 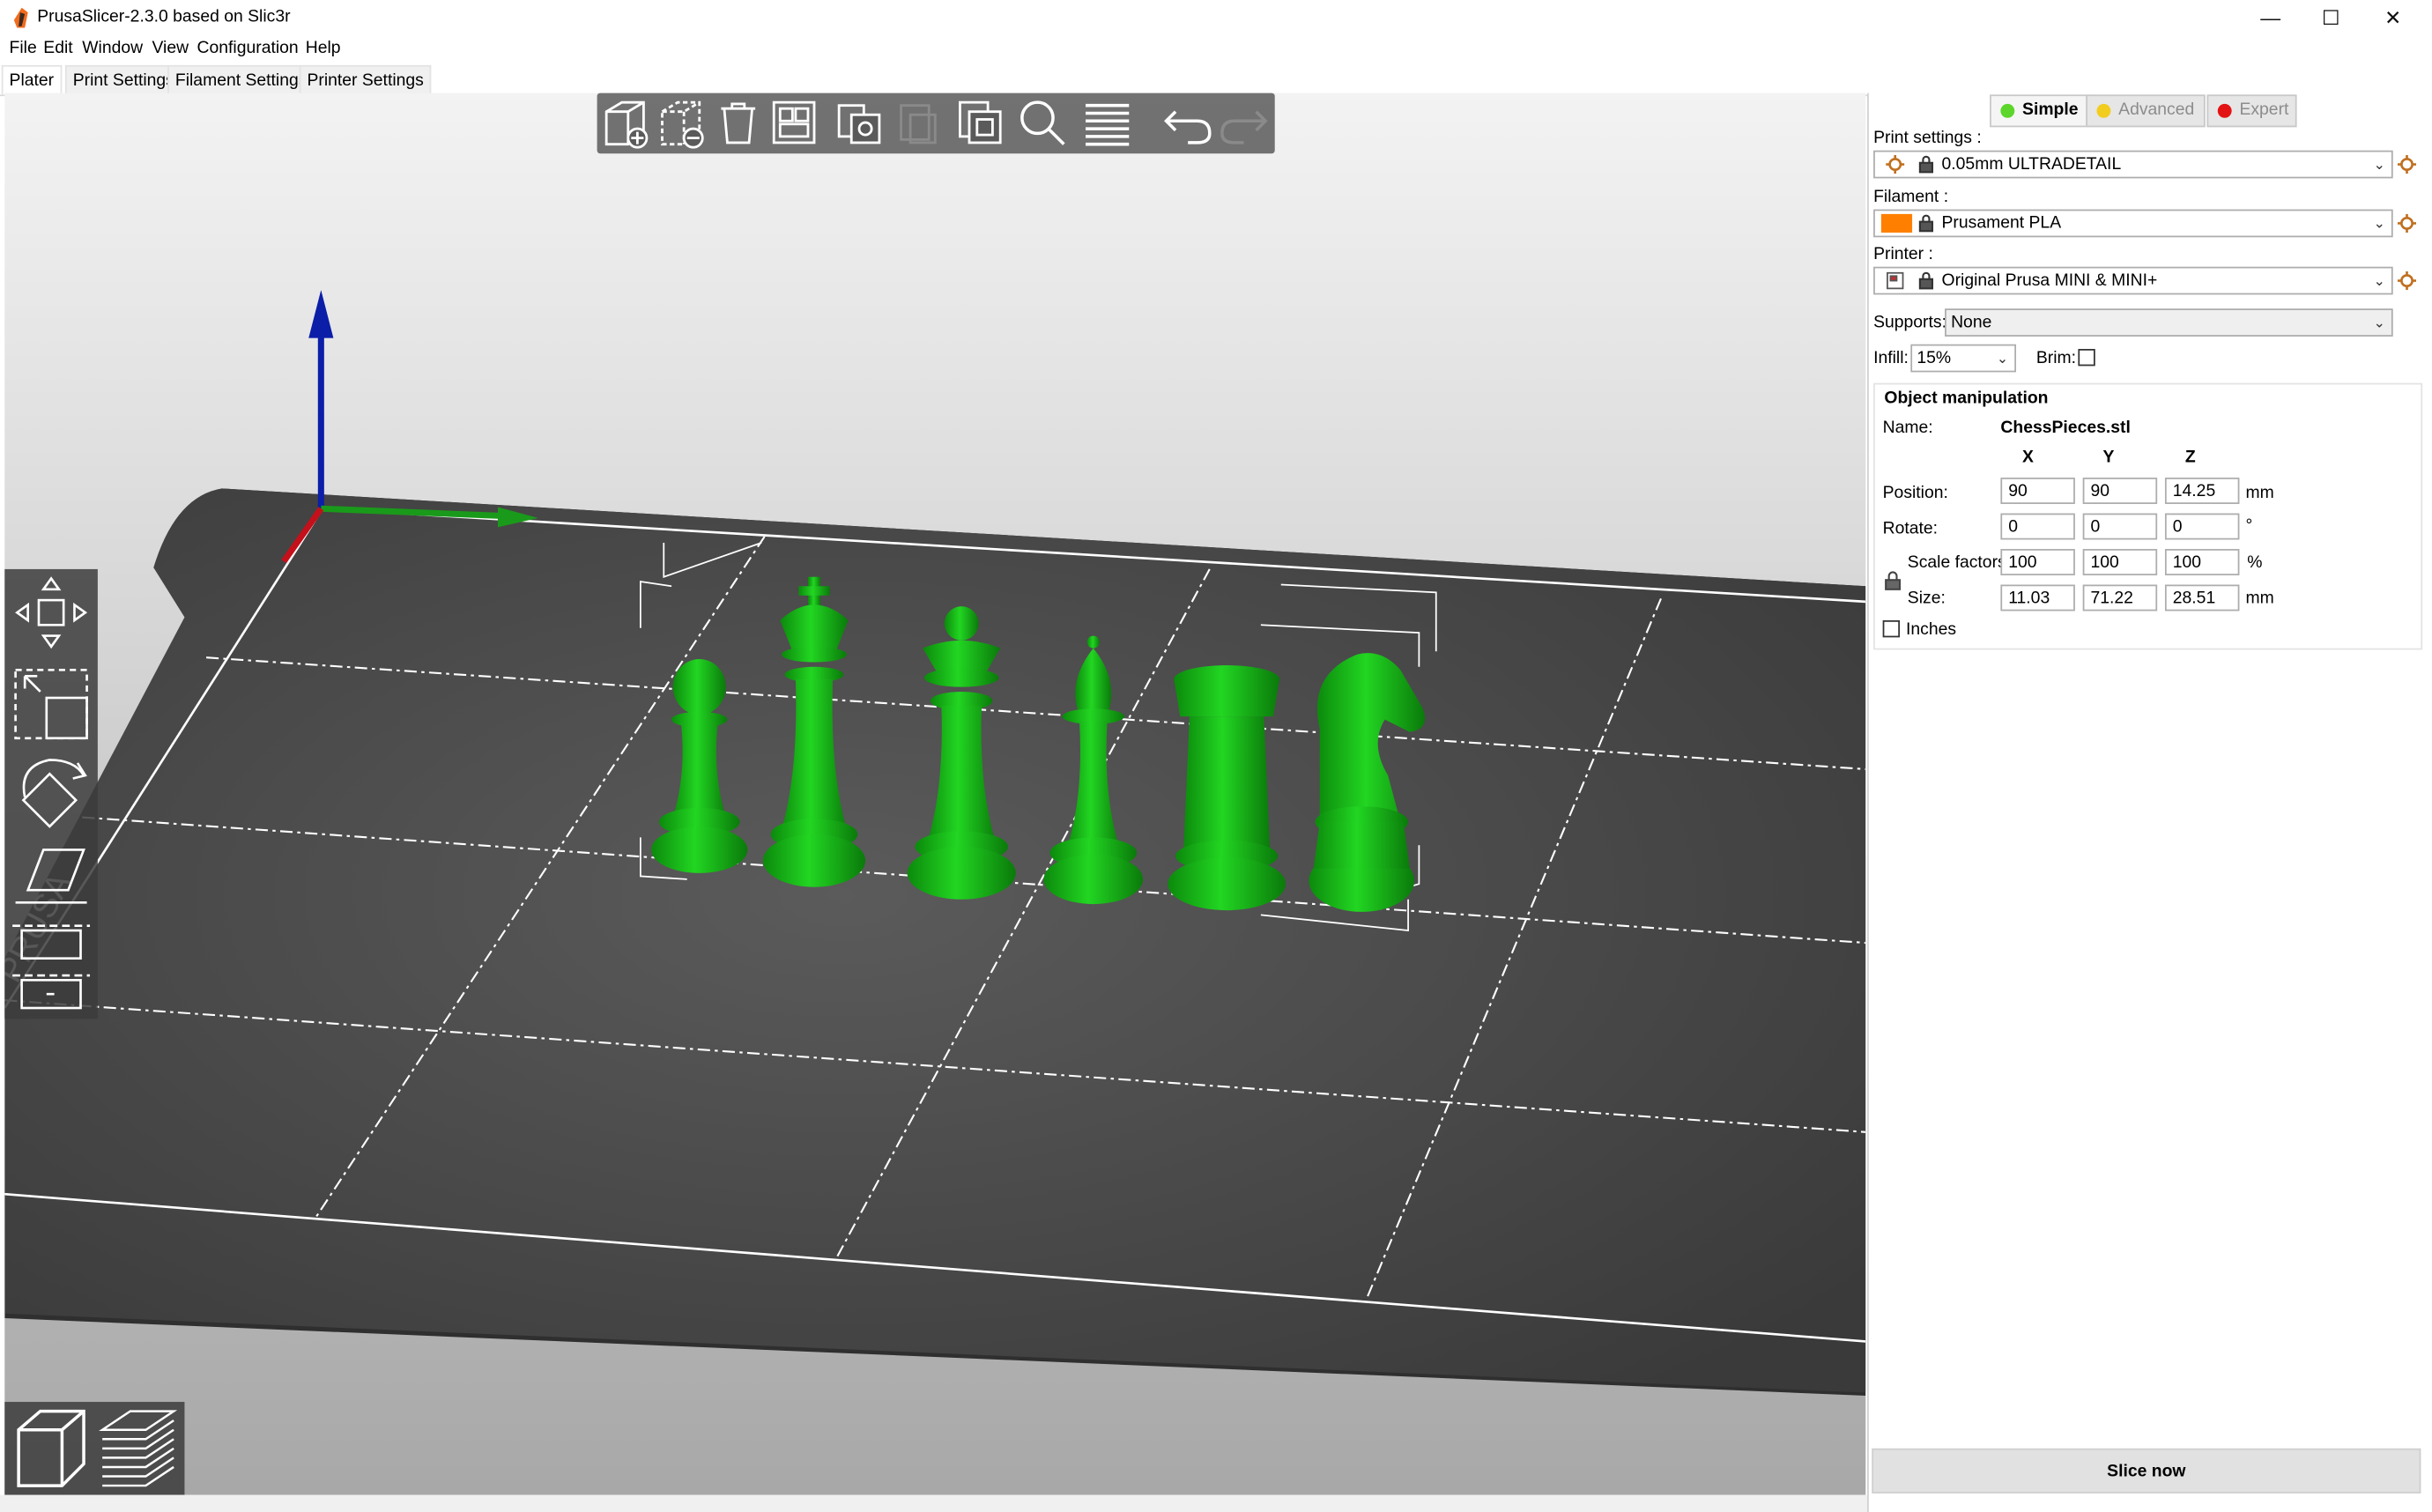 I want to click on mode-advanced-button: Advanced, so click(x=2146, y=111).